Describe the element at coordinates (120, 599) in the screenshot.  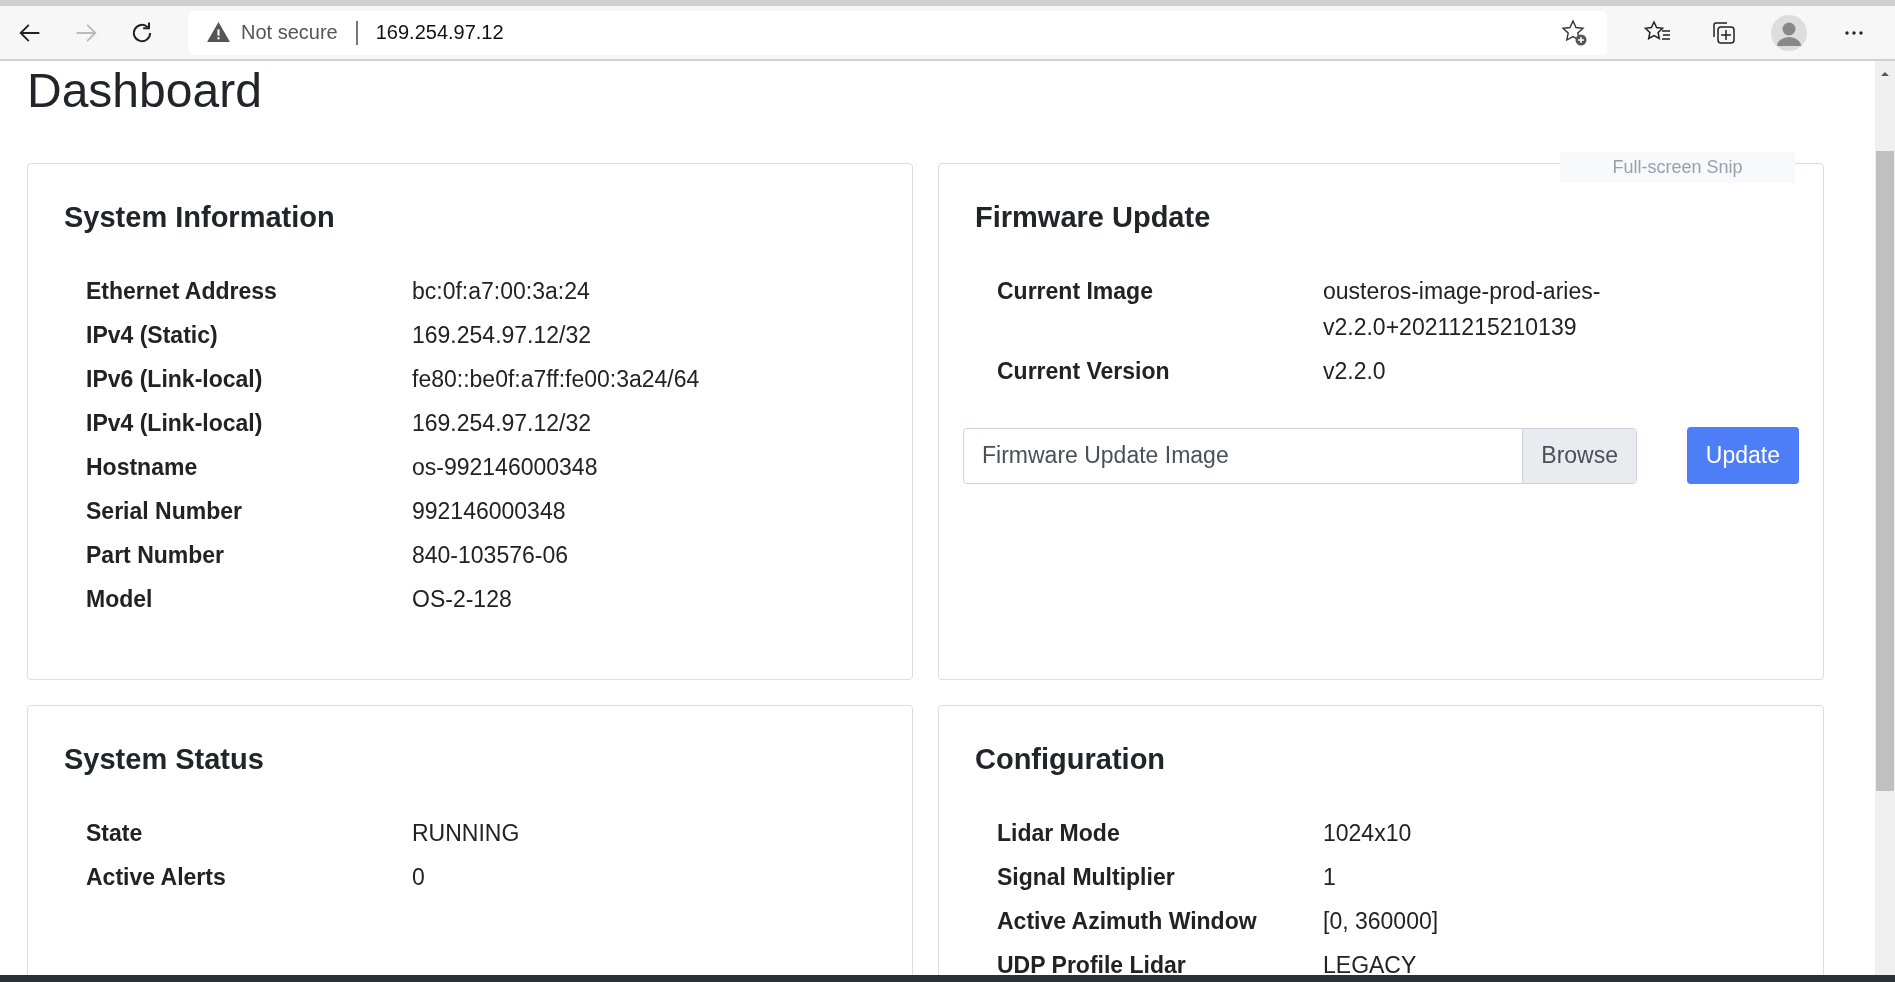
I see `field-label: Model` at that location.